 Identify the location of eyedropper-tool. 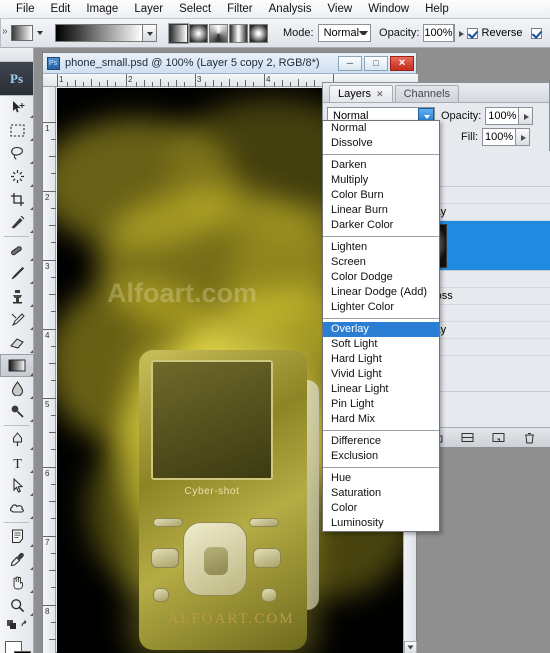
(17, 559).